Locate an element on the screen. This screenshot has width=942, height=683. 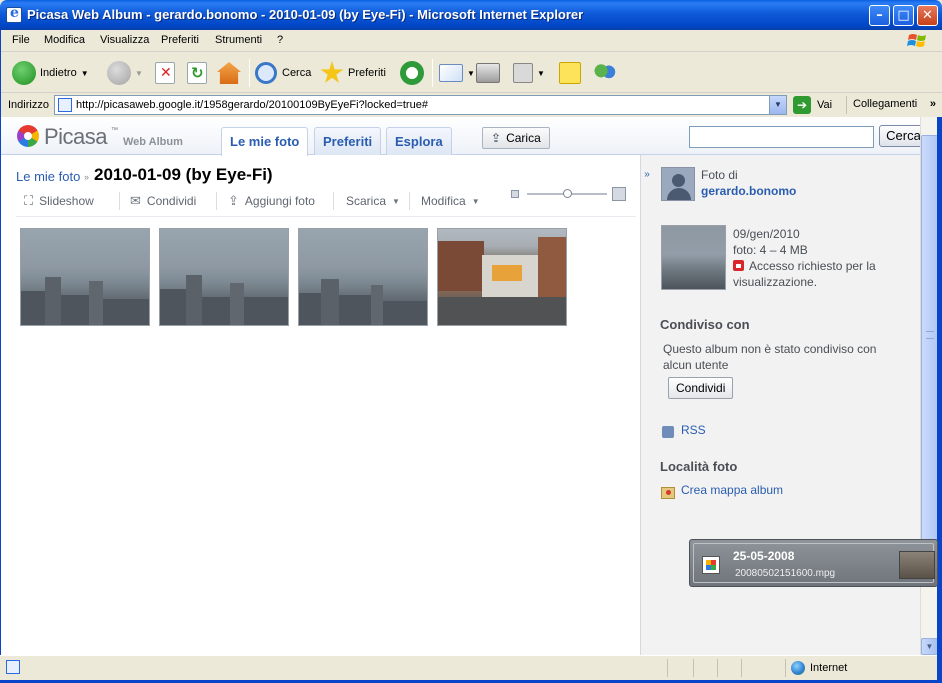
thumbnail-size-slider is located at coordinates (569, 194).